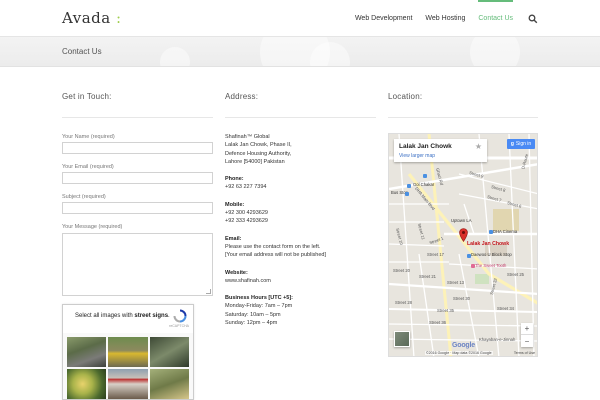  What do you see at coordinates (251, 323) in the screenshot?
I see `hours-line: Sunday: 12pm – 4pm` at bounding box center [251, 323].